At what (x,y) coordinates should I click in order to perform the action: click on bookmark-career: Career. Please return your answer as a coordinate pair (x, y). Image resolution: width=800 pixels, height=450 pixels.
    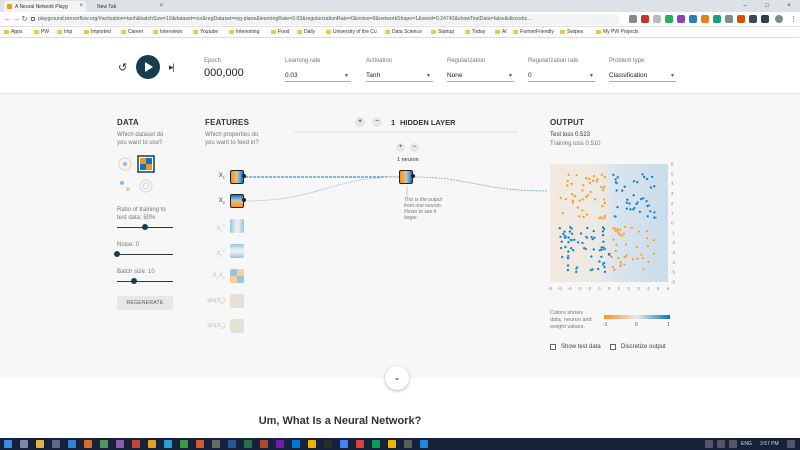
    Looking at the image, I should click on (132, 32).